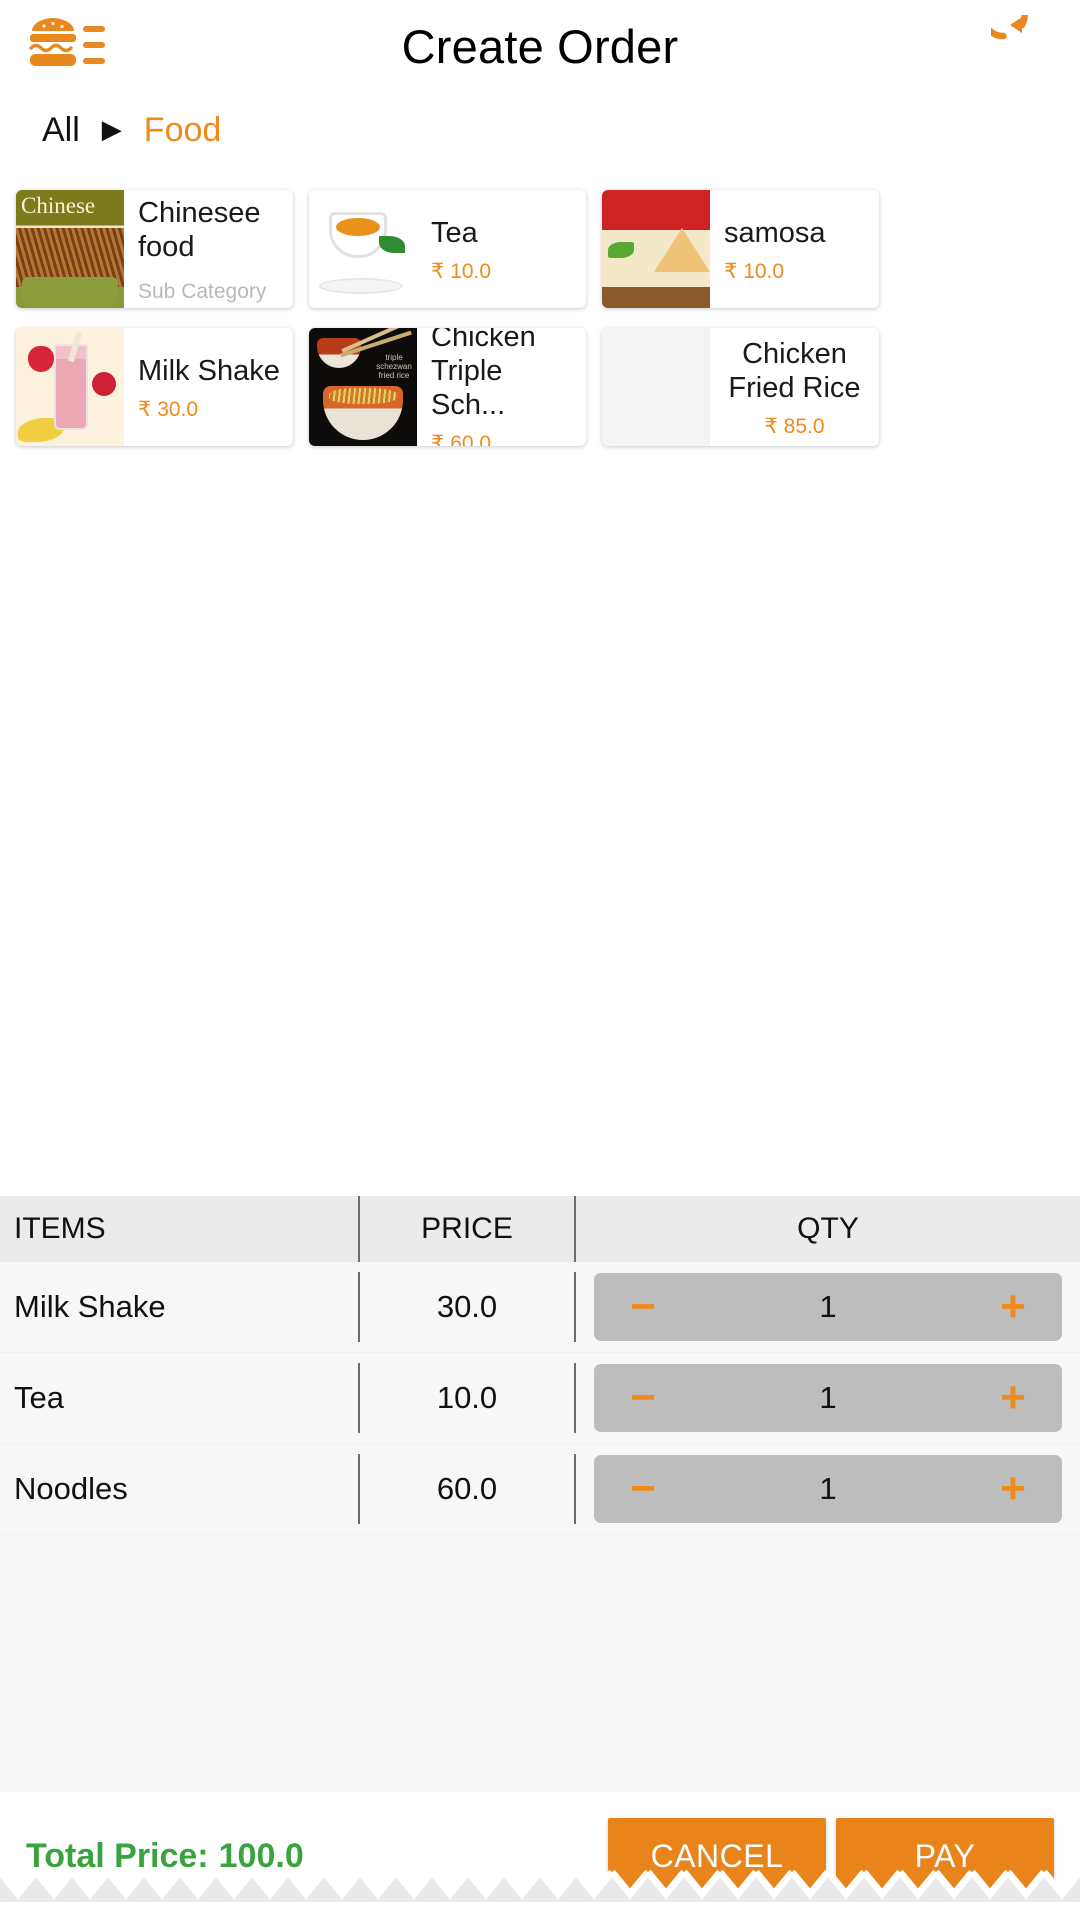 Image resolution: width=1080 pixels, height=1920 pixels. Describe the element at coordinates (66, 46) in the screenshot. I see `burger-menu-icon` at that location.